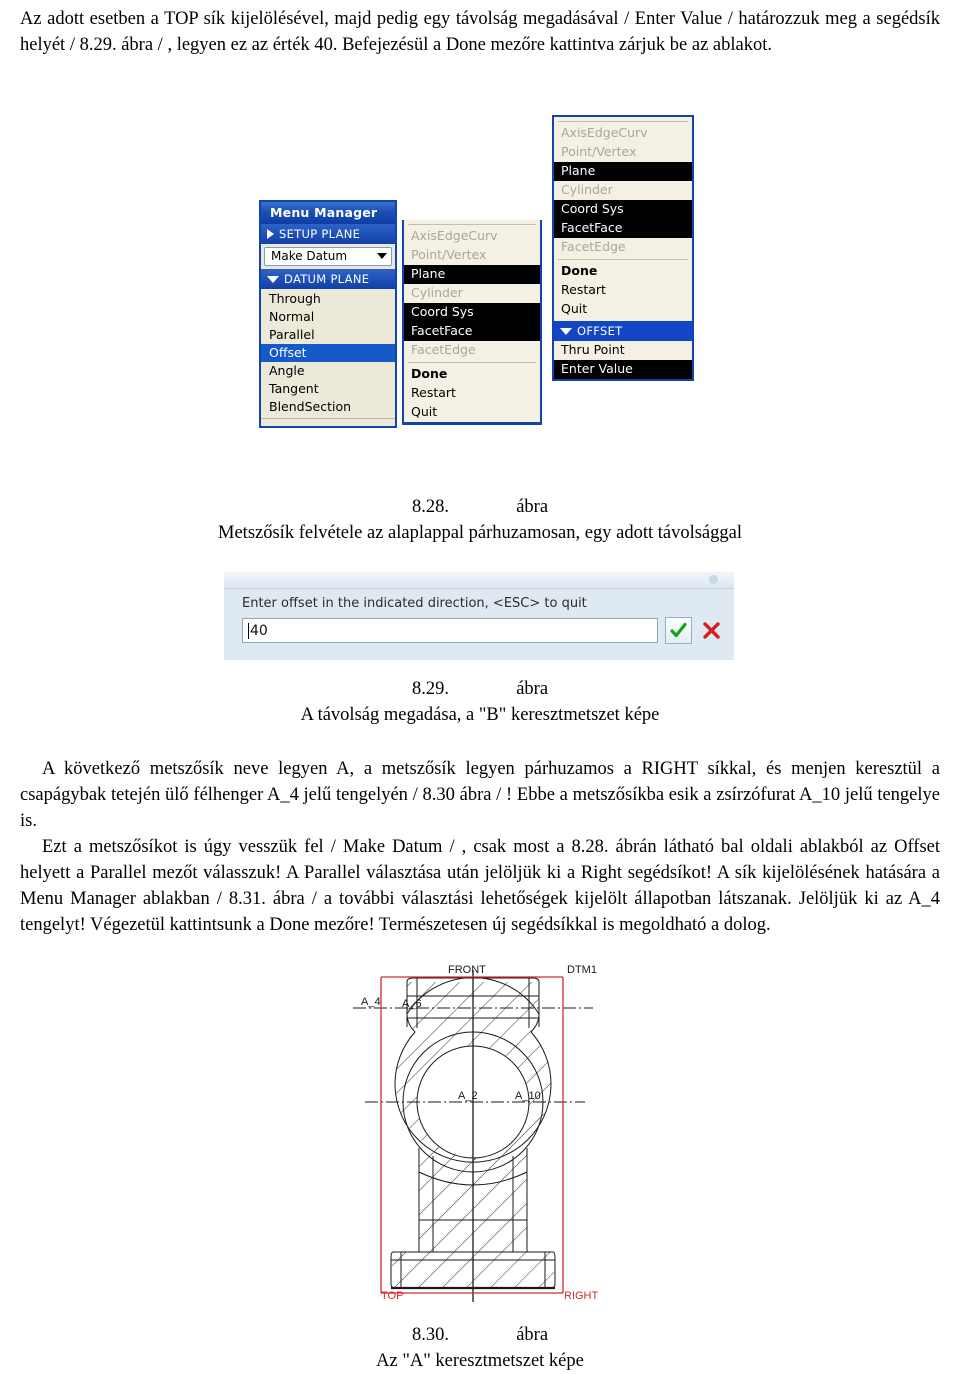 The height and width of the screenshot is (1374, 960). What do you see at coordinates (623, 228) in the screenshot?
I see `right-item-facetface: FacetFace` at bounding box center [623, 228].